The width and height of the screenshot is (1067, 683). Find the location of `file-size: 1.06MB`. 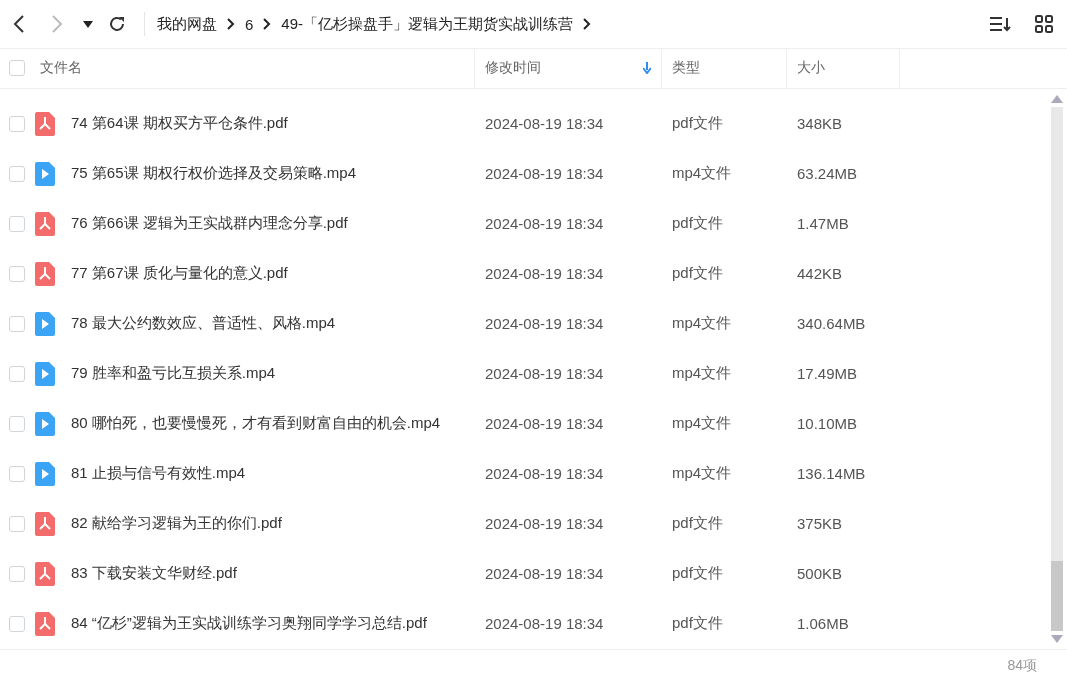

file-size: 1.06MB is located at coordinates (823, 624).